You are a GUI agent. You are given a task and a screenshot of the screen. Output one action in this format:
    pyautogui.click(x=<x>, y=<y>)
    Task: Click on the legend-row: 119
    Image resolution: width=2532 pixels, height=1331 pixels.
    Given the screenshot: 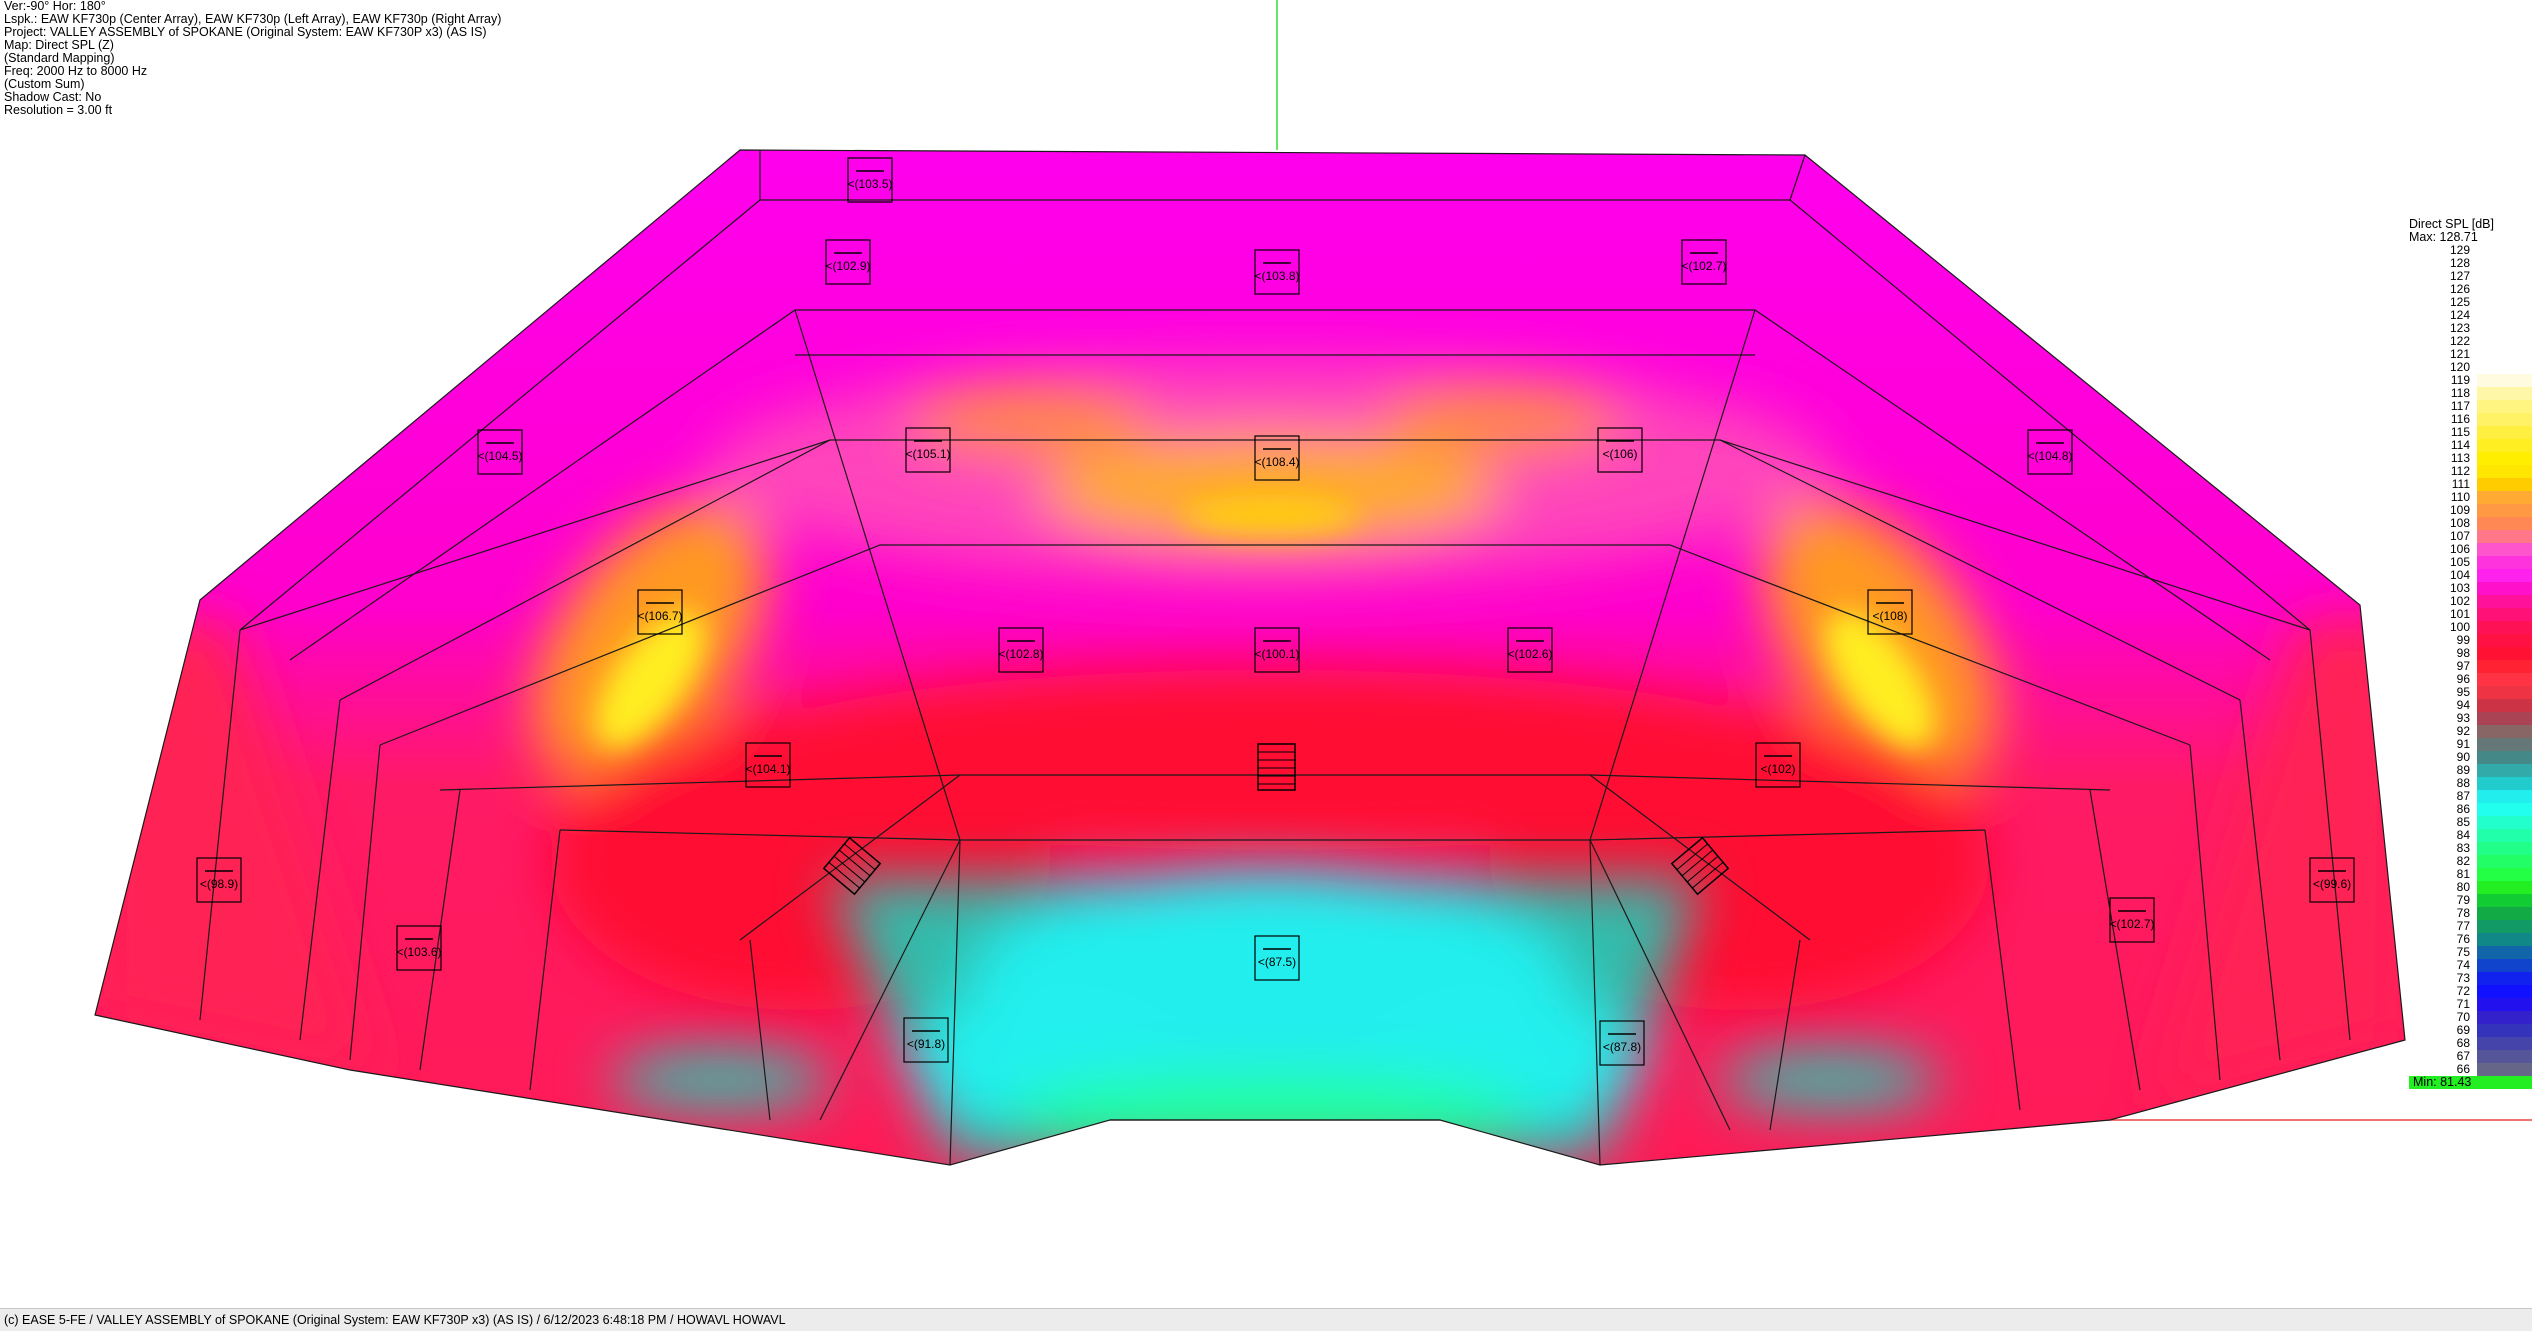 What is the action you would take?
    pyautogui.click(x=2470, y=380)
    